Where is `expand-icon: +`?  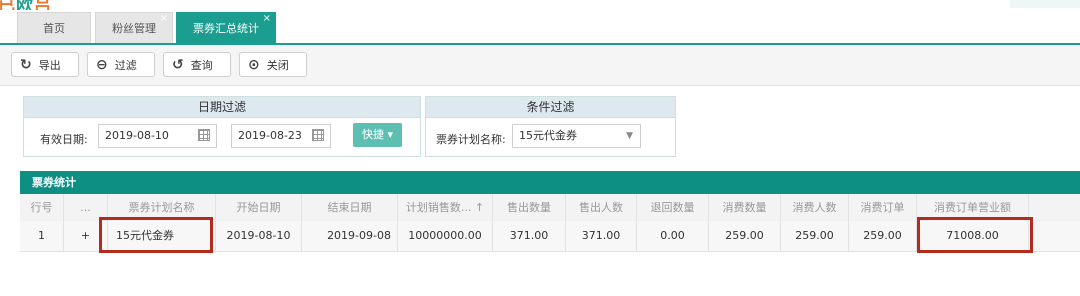
expand-icon: + is located at coordinates (86, 236).